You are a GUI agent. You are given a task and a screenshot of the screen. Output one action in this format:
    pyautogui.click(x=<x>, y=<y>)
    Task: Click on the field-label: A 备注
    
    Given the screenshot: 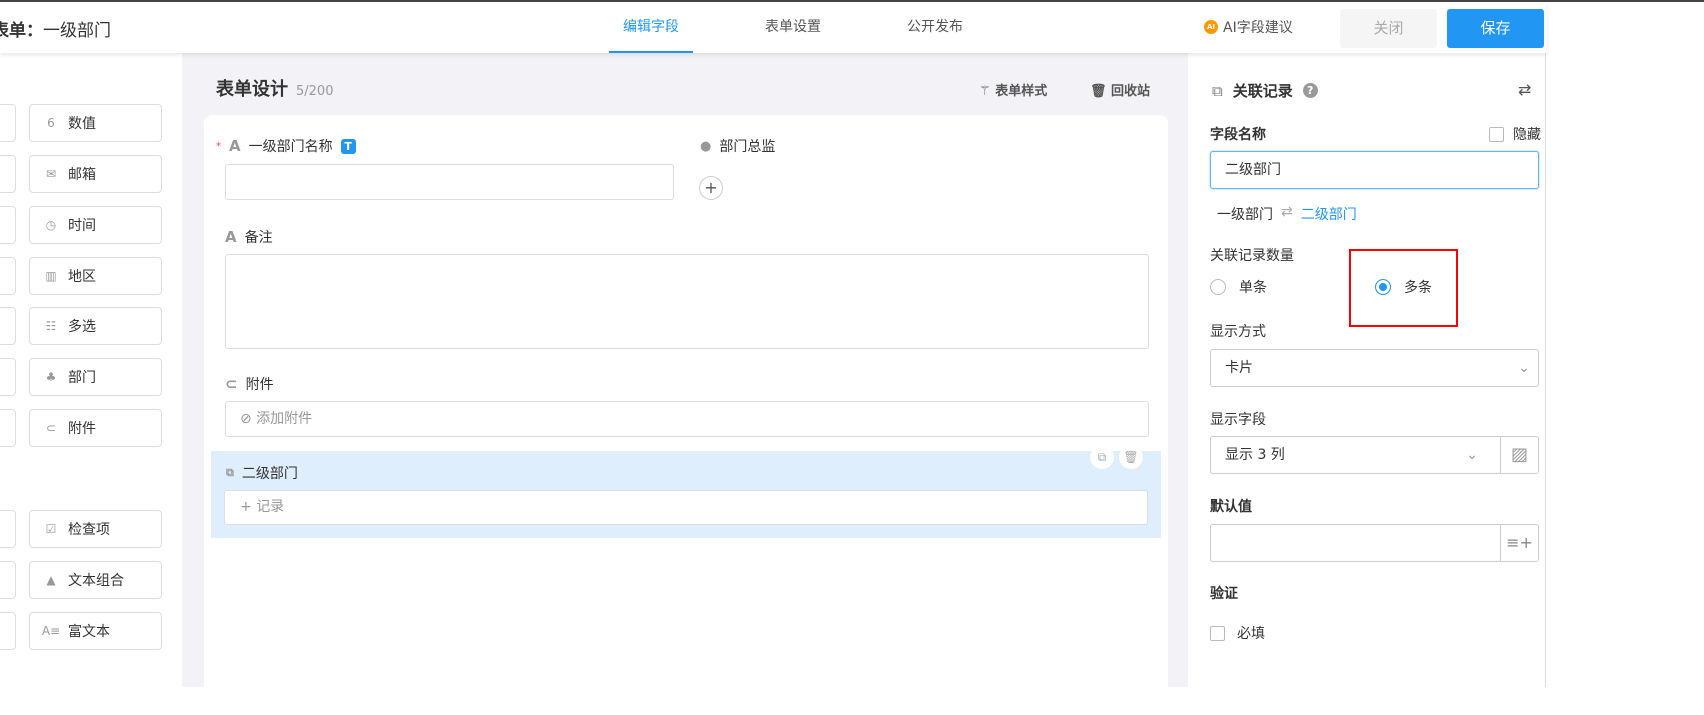 What is the action you would take?
    pyautogui.click(x=249, y=237)
    